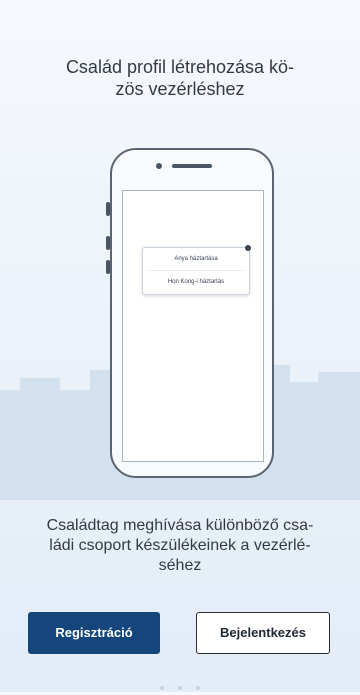  I want to click on login-button: Bejelentkezés, so click(263, 633).